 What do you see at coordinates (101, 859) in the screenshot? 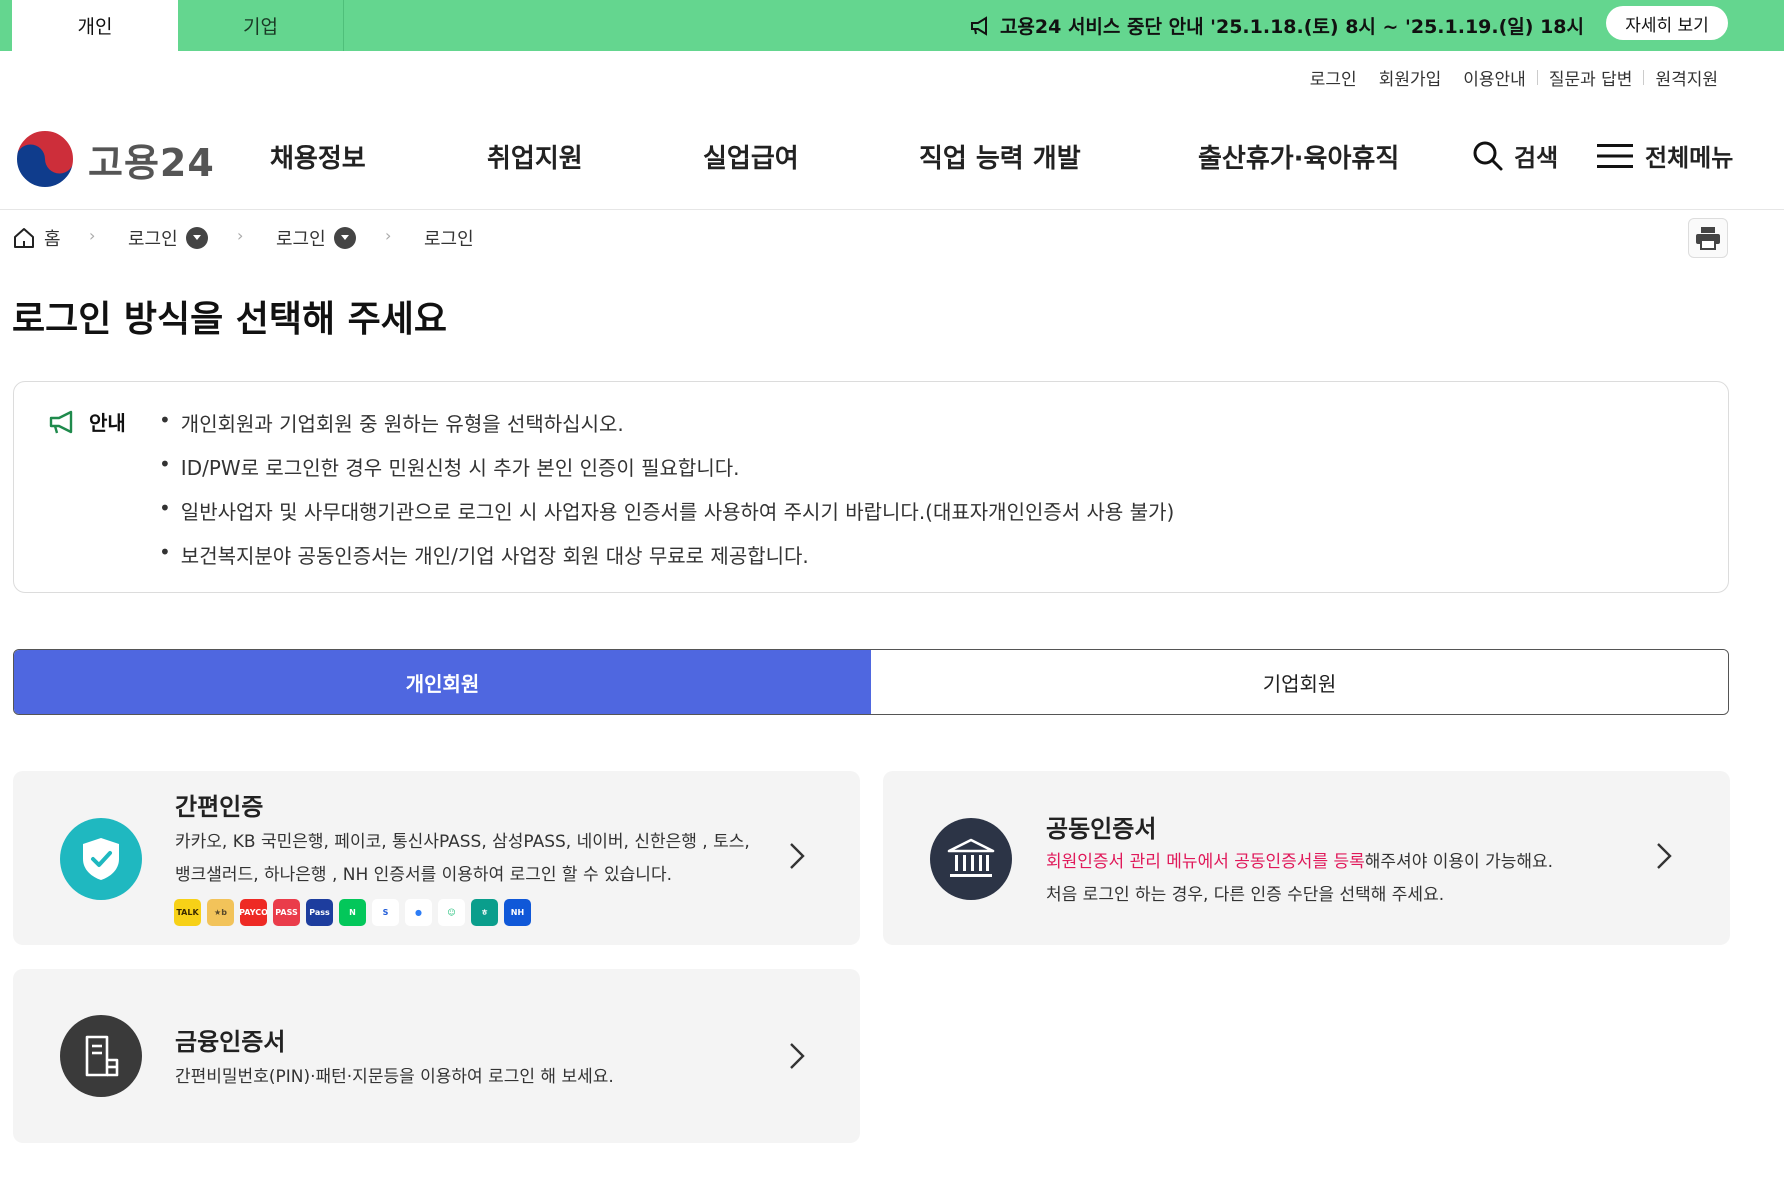
I see `shield-check-icon` at bounding box center [101, 859].